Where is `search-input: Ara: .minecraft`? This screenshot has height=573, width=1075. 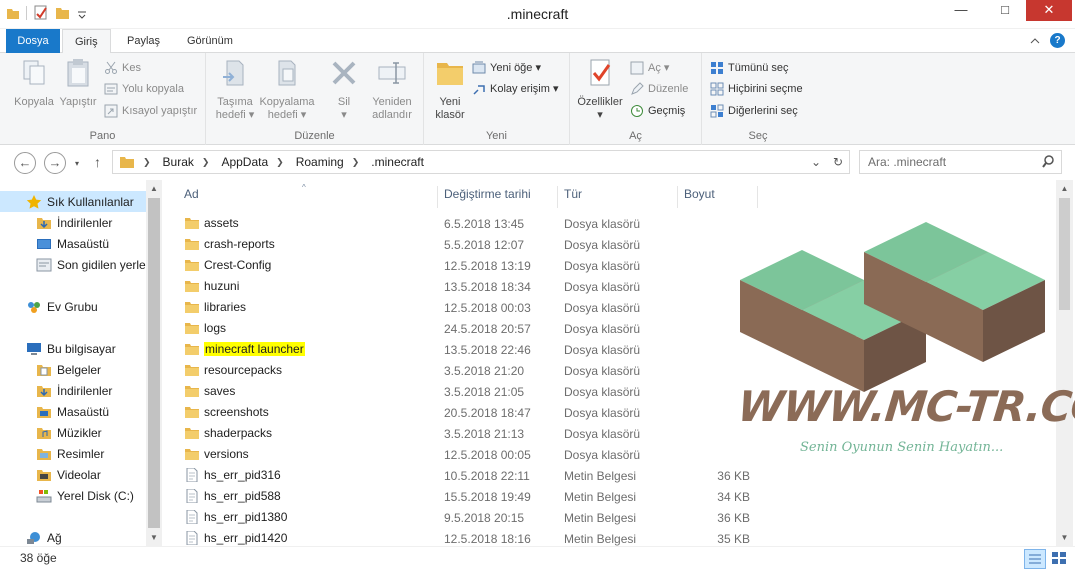
search-input: Ara: .minecraft is located at coordinates (960, 162).